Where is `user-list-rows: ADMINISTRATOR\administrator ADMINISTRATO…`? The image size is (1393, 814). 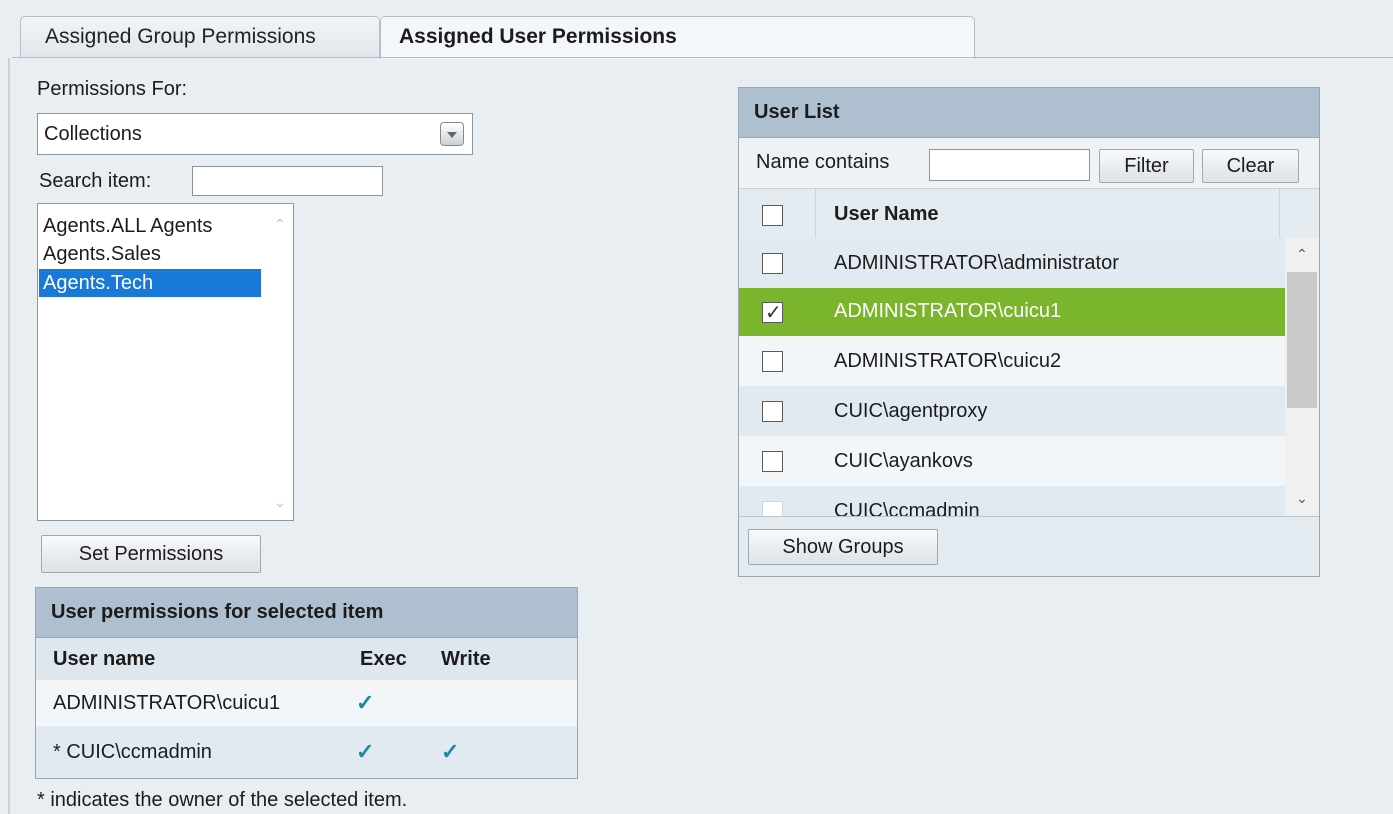
user-list-rows: ADMINISTRATOR\administrator ADMINISTRATO… is located at coordinates (1029, 377).